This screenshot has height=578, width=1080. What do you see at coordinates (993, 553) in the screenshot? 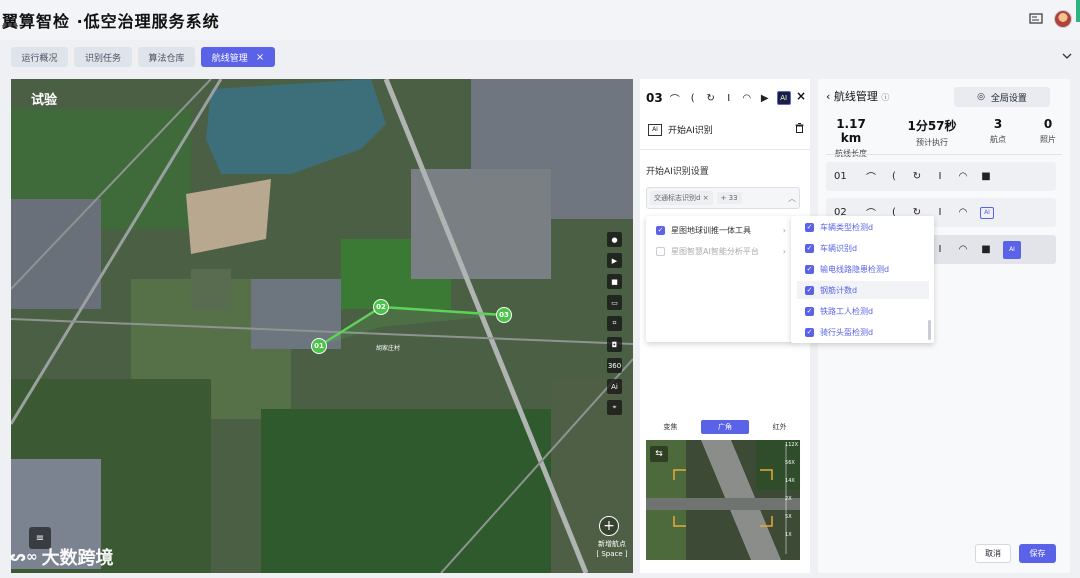
I see `cancel-button: 取消` at bounding box center [993, 553].